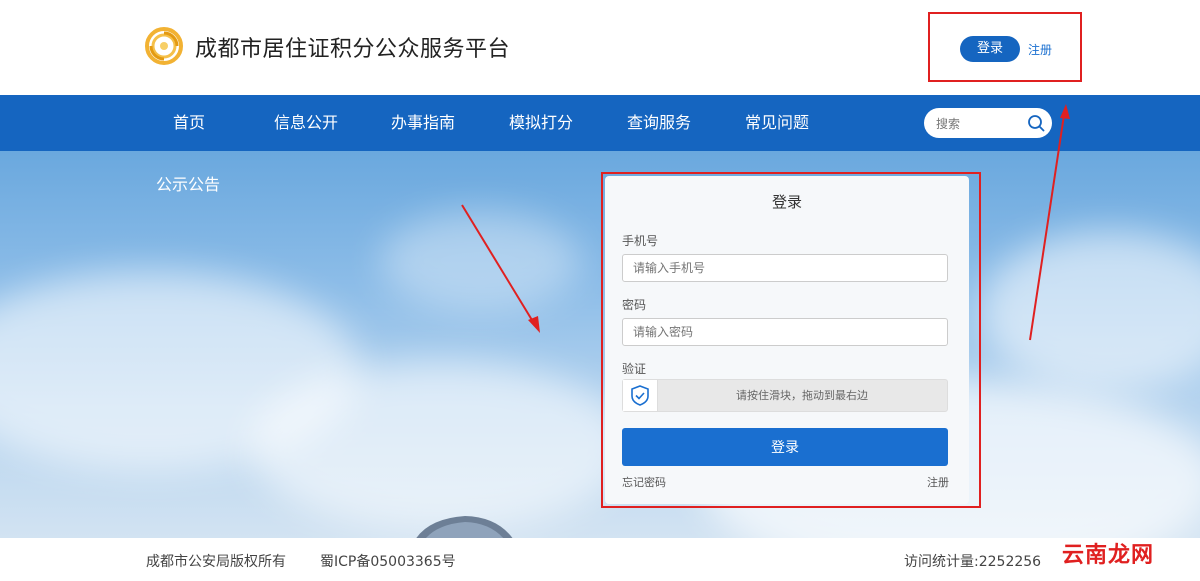 This screenshot has width=1200, height=581. Describe the element at coordinates (388, 561) in the screenshot. I see `footer-icp: 蜀ICP备05003365号` at that location.